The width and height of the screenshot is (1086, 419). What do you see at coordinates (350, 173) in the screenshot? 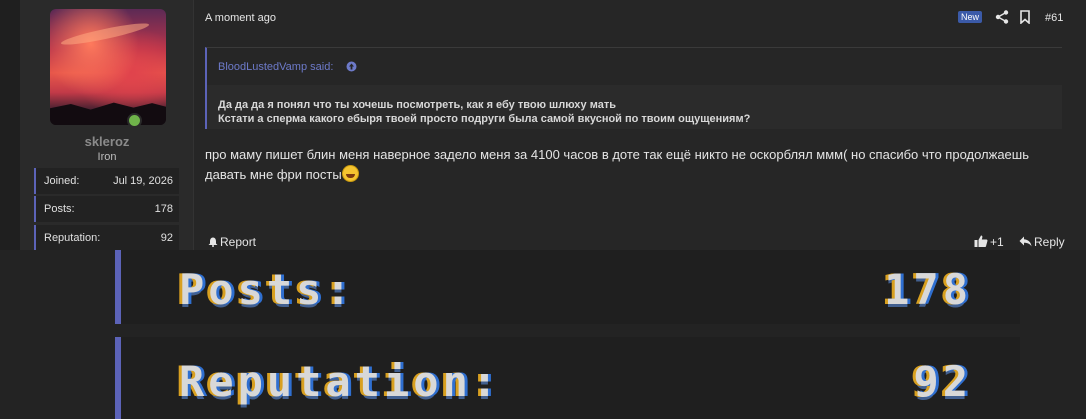
I see `laughing-emoji-icon` at bounding box center [350, 173].